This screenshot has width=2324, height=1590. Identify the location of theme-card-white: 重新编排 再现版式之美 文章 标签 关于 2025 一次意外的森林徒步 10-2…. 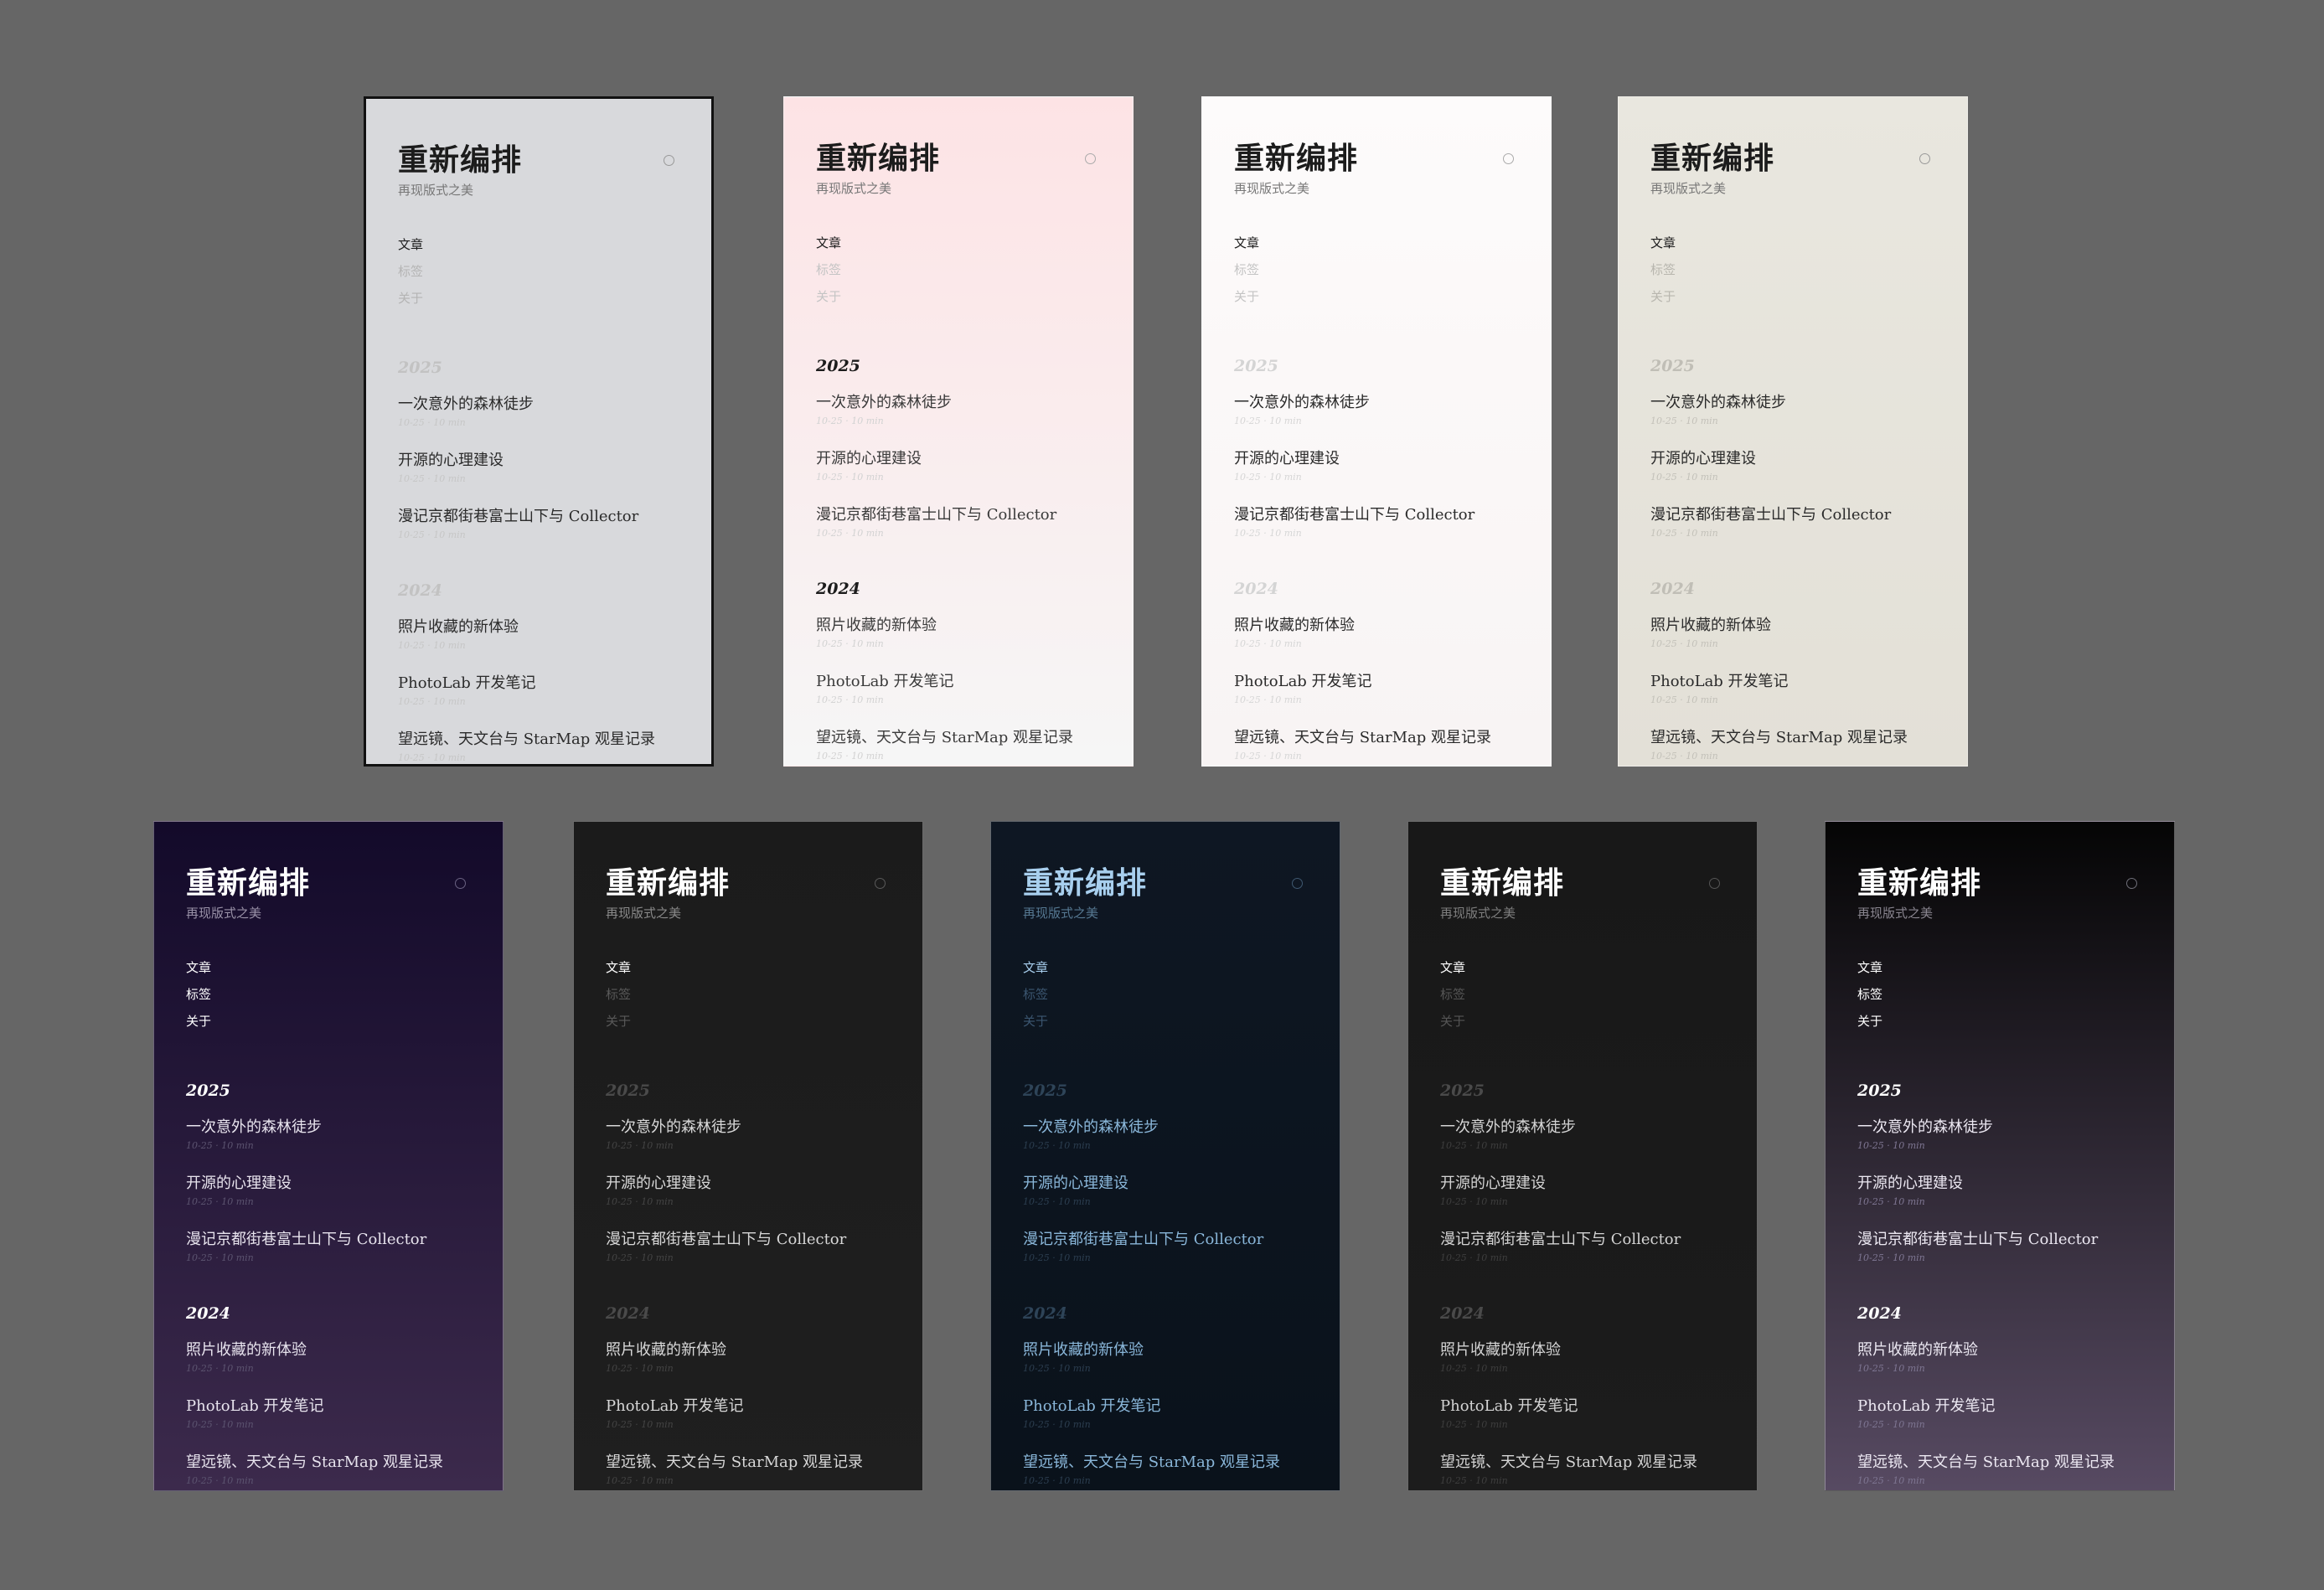
(1376, 431).